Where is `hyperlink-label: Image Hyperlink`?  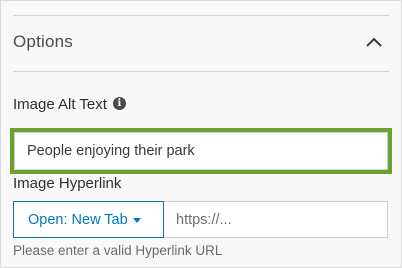
hyperlink-label: Image Hyperlink is located at coordinates (67, 183).